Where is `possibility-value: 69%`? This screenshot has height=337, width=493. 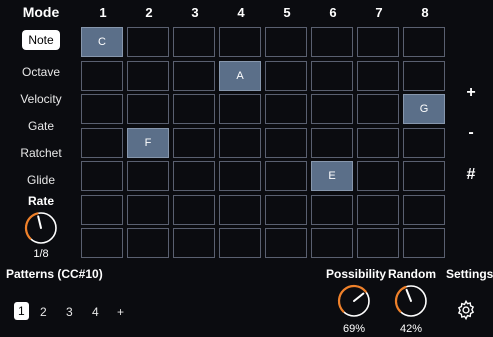 possibility-value: 69% is located at coordinates (354, 329).